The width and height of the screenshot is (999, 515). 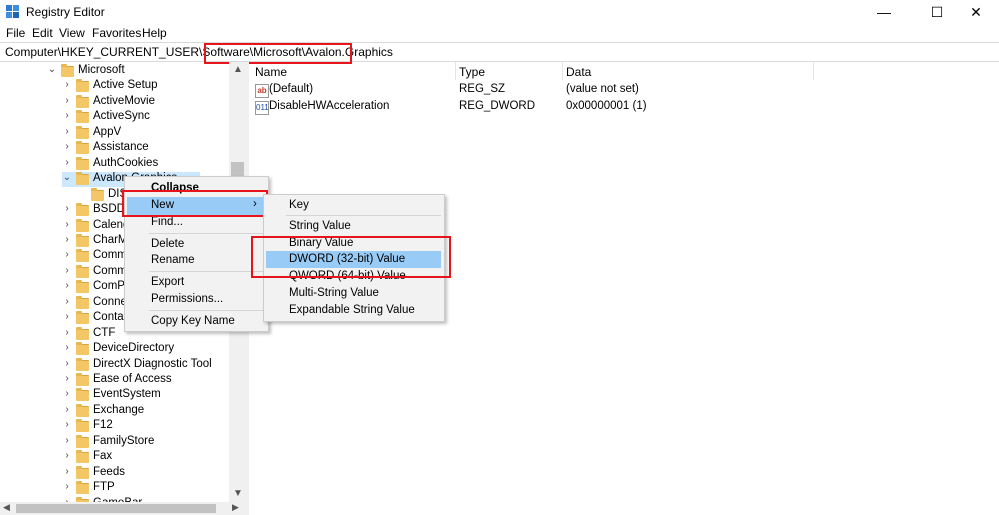 What do you see at coordinates (172, 260) in the screenshot?
I see `menu-item-rename: Rename` at bounding box center [172, 260].